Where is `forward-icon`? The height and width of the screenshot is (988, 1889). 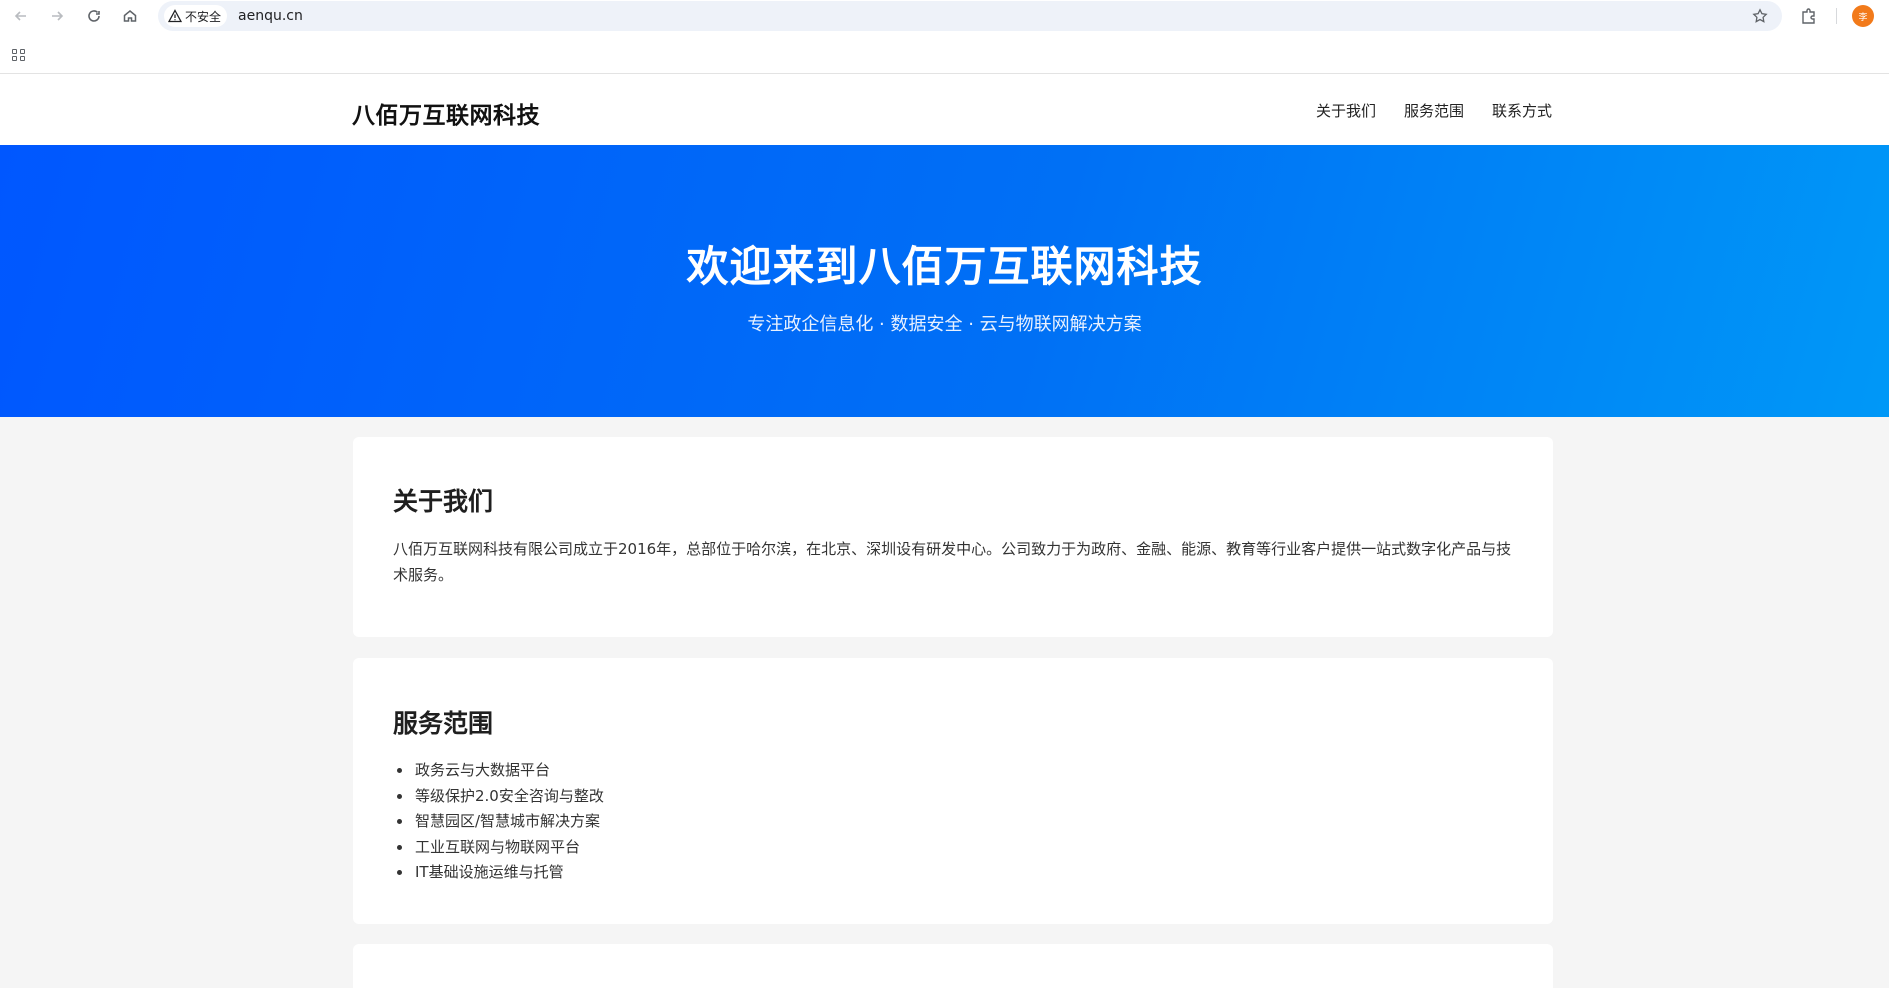
forward-icon is located at coordinates (57, 16).